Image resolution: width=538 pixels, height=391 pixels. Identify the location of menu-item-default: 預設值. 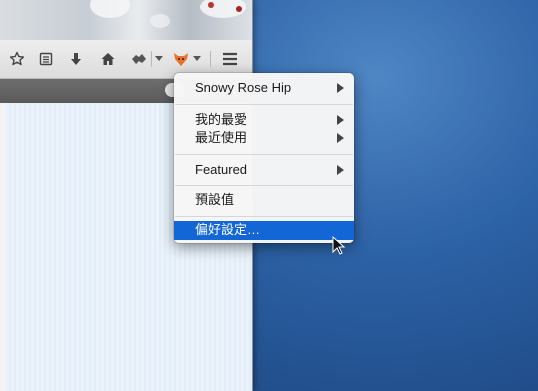
(264, 200).